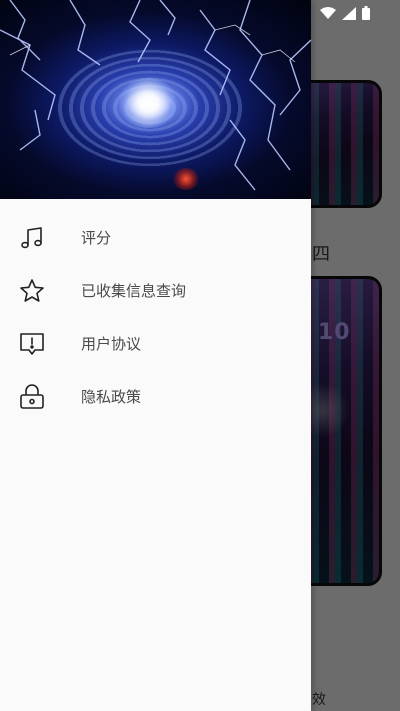 This screenshot has height=711, width=400. I want to click on menu-item-rate: 评分, so click(155, 237).